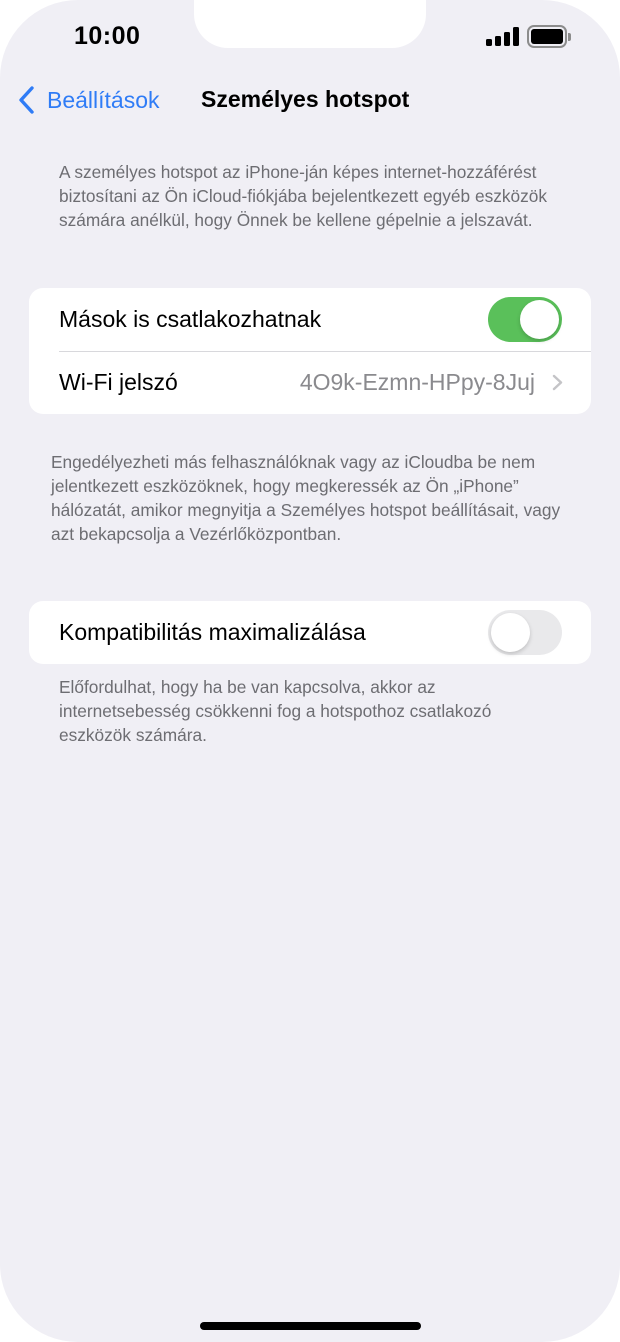 This screenshot has height=1342, width=620. Describe the element at coordinates (190, 319) in the screenshot. I see `allow-others-label: Mások is csatlakozhatnak` at that location.